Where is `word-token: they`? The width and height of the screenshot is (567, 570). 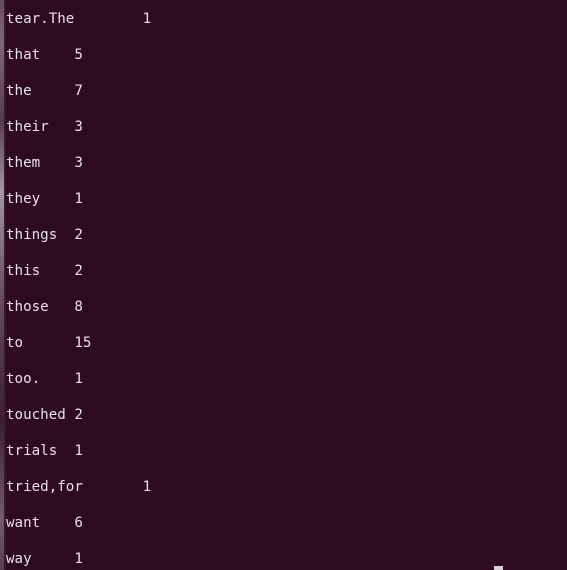 word-token: they is located at coordinates (23, 199).